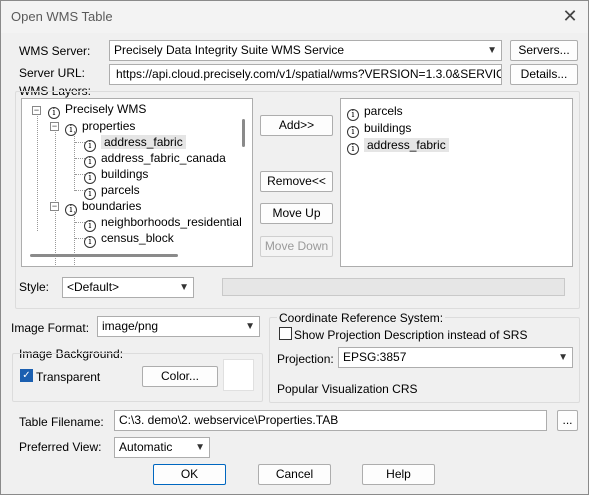 The width and height of the screenshot is (589, 495). What do you see at coordinates (128, 287) in the screenshot?
I see `style-select: <Default> ▼` at bounding box center [128, 287].